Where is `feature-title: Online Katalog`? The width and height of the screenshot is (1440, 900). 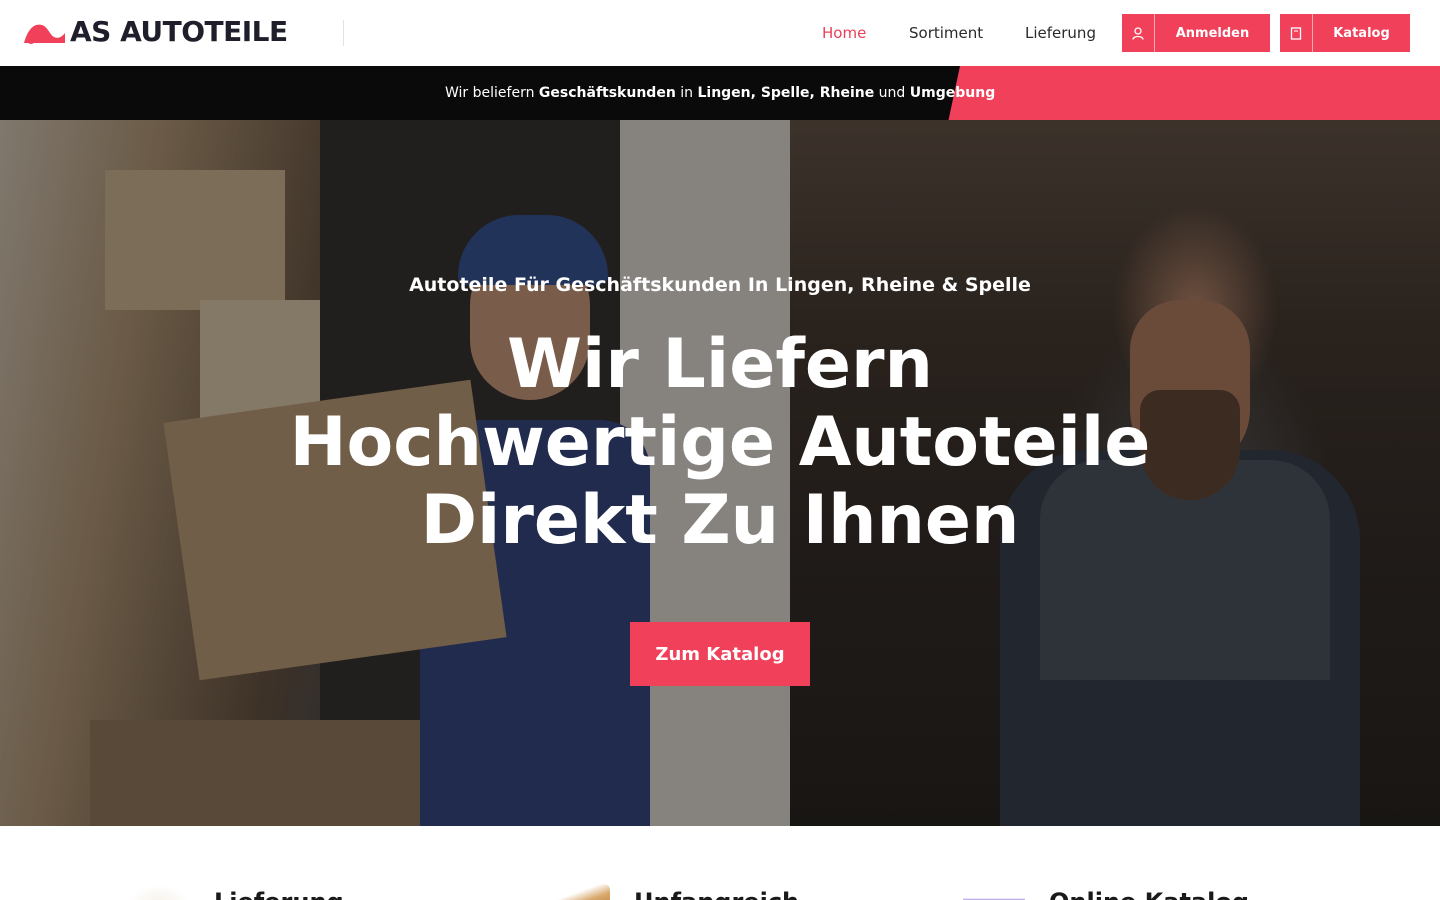
feature-title: Online Katalog is located at coordinates (1149, 894).